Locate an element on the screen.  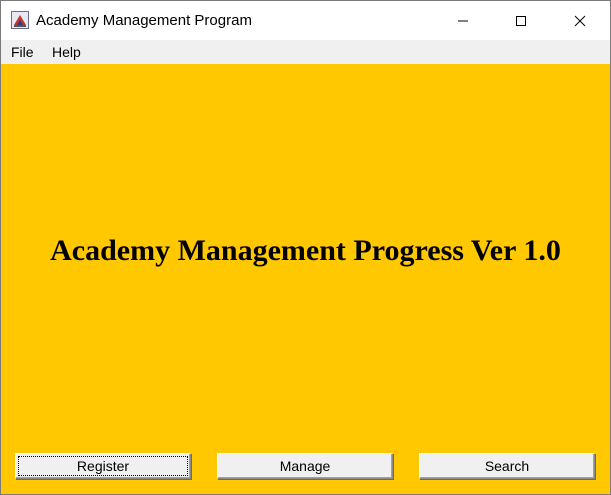
maximize-icon is located at coordinates (520, 20).